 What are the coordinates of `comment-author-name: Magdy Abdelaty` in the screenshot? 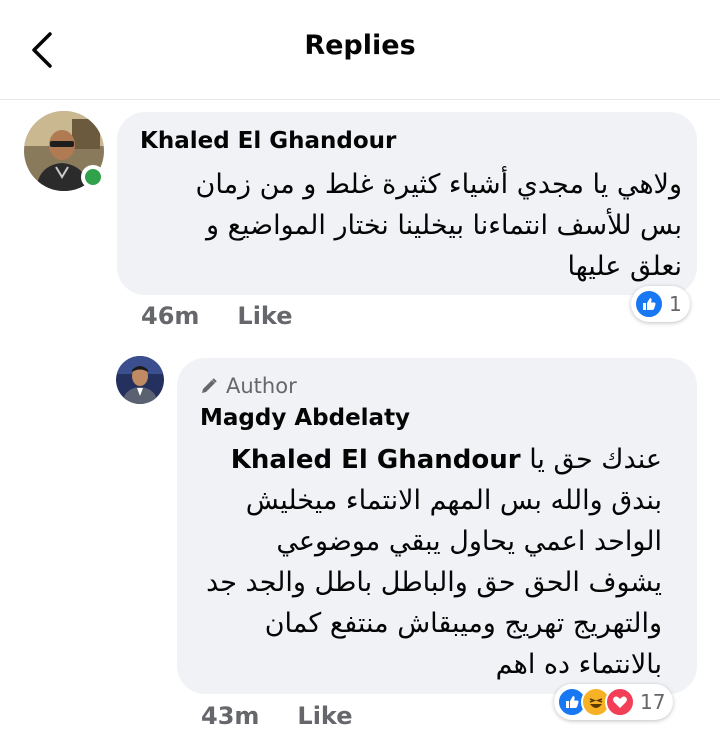 It's located at (305, 418).